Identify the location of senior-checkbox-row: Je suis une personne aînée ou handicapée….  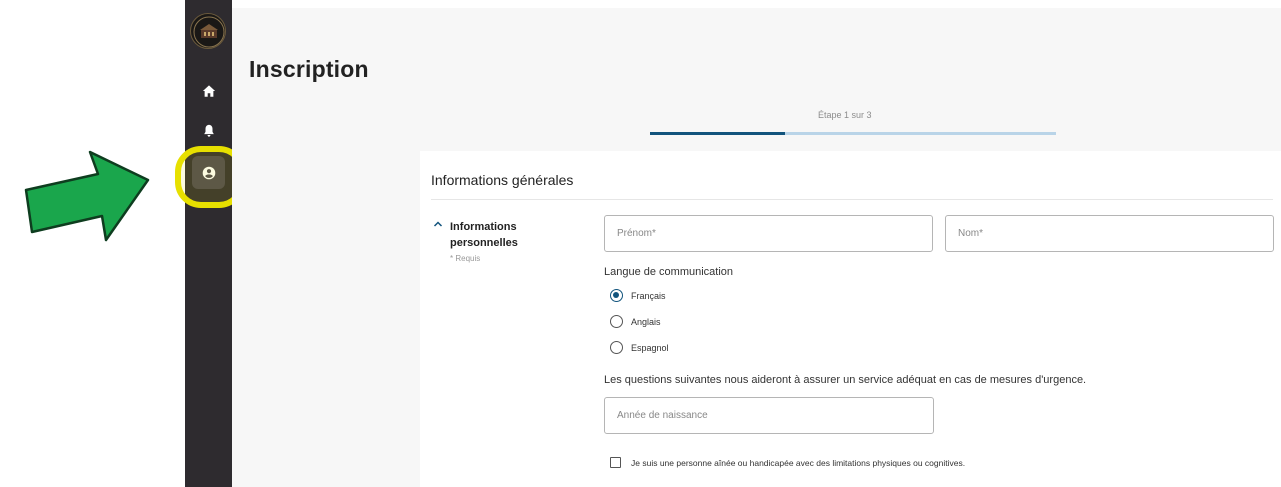
(787, 462).